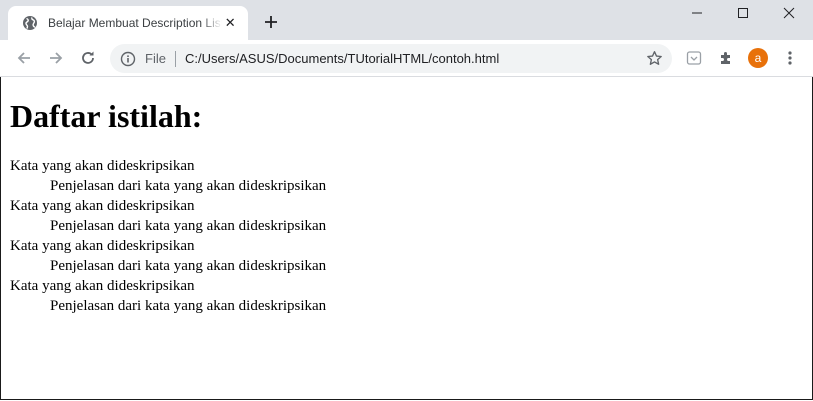 The width and height of the screenshot is (813, 401). I want to click on reload-icon, so click(88, 58).